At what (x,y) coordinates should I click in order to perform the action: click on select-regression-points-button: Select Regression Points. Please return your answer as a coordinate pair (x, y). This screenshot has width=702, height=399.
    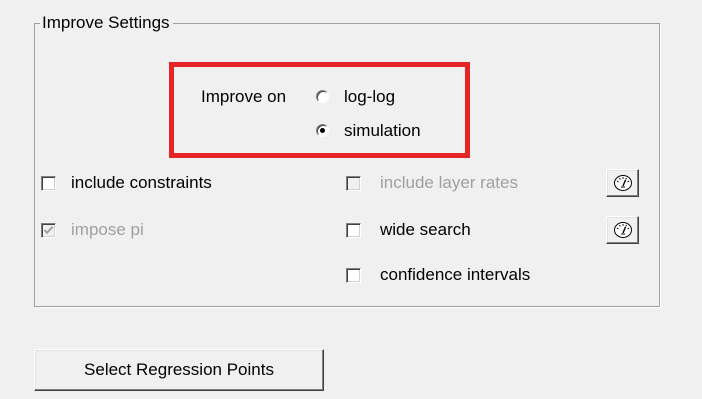
    Looking at the image, I should click on (179, 370).